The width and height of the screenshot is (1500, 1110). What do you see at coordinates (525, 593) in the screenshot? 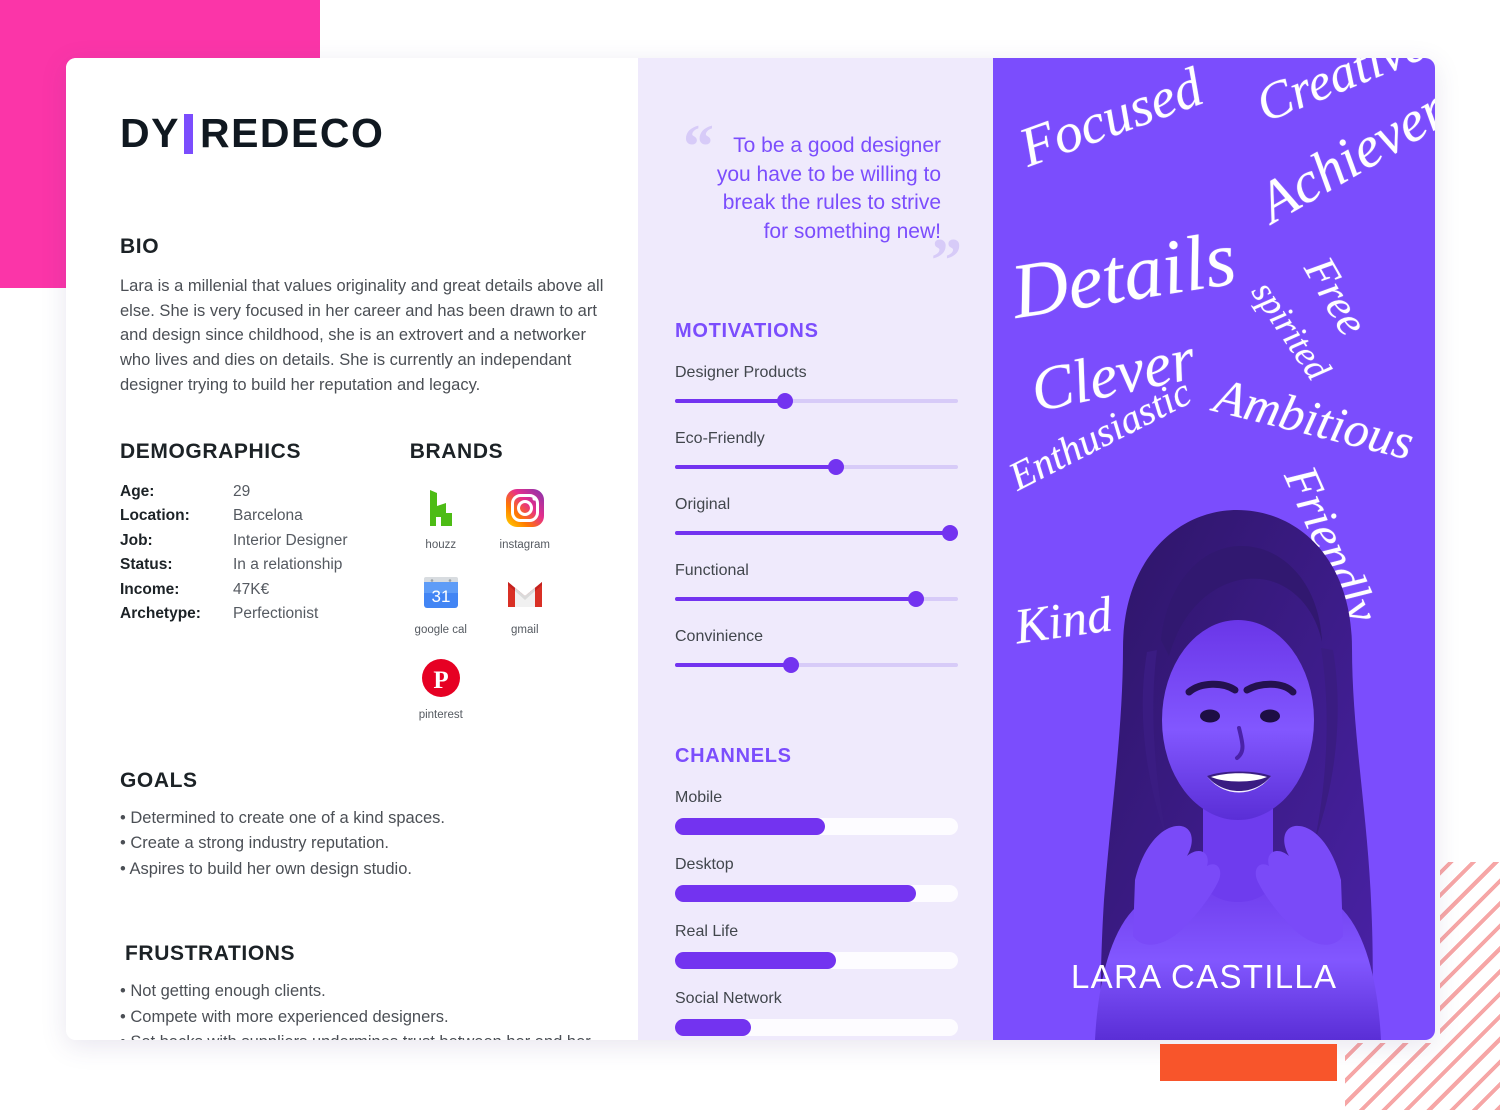
I see `gmail-icon` at bounding box center [525, 593].